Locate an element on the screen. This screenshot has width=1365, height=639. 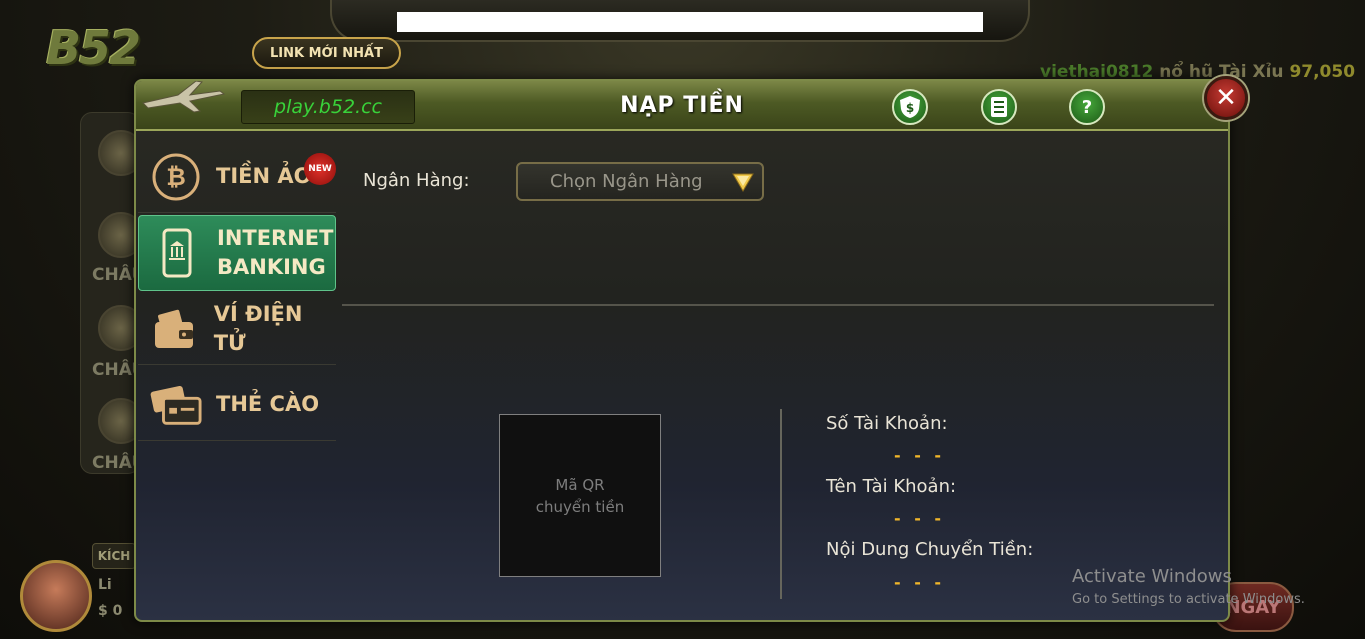
windows-activation-title: Activate Windows is located at coordinates (1152, 576).